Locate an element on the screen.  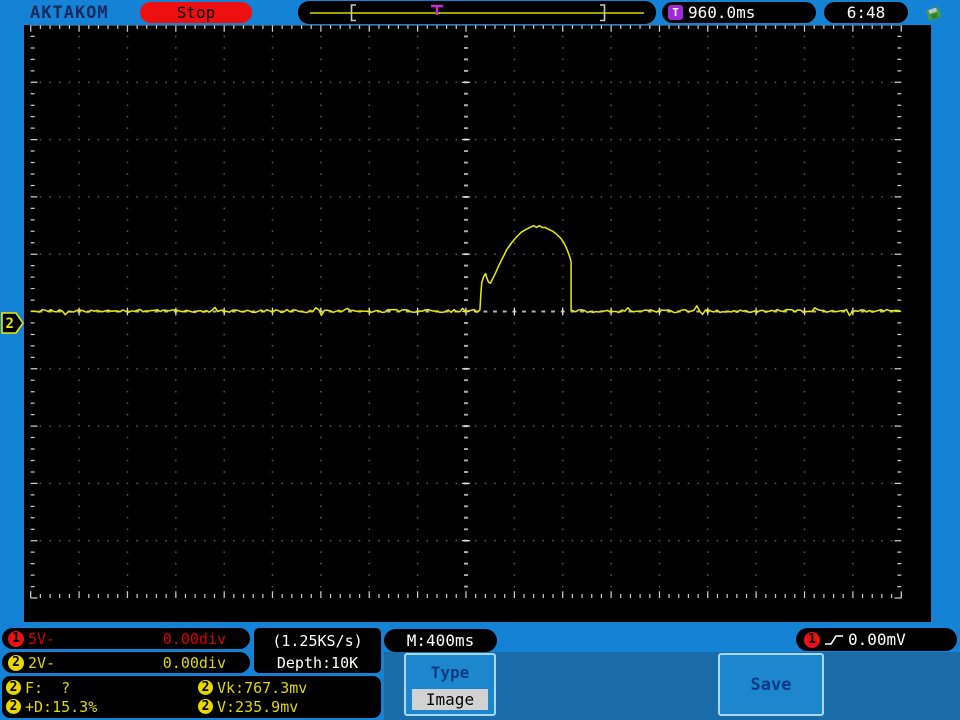
trigger-level-value: 0.00mV is located at coordinates (877, 639).